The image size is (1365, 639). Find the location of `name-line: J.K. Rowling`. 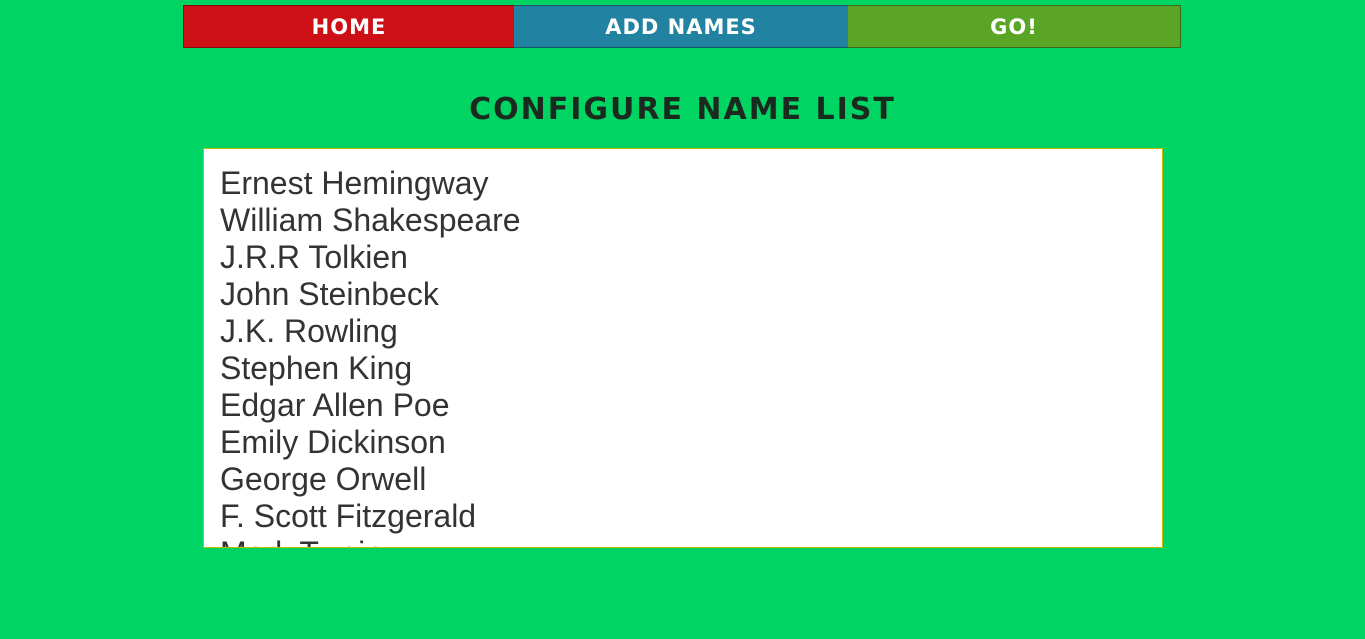

name-line: J.K. Rowling is located at coordinates (309, 331).